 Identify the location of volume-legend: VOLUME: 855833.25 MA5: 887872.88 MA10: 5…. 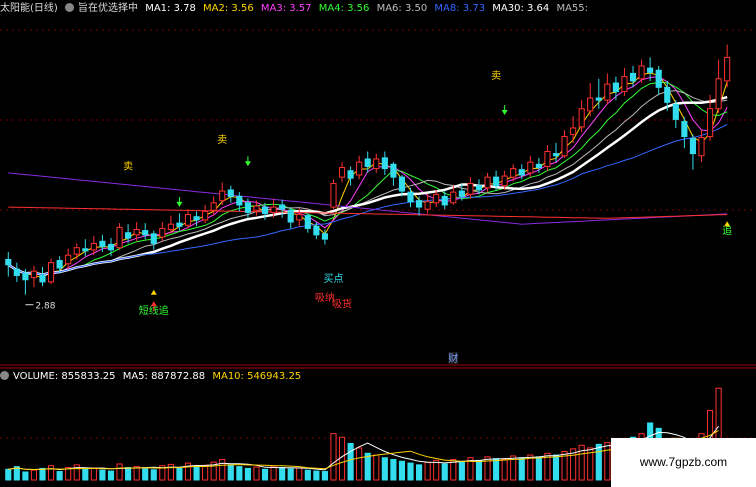
(152, 377).